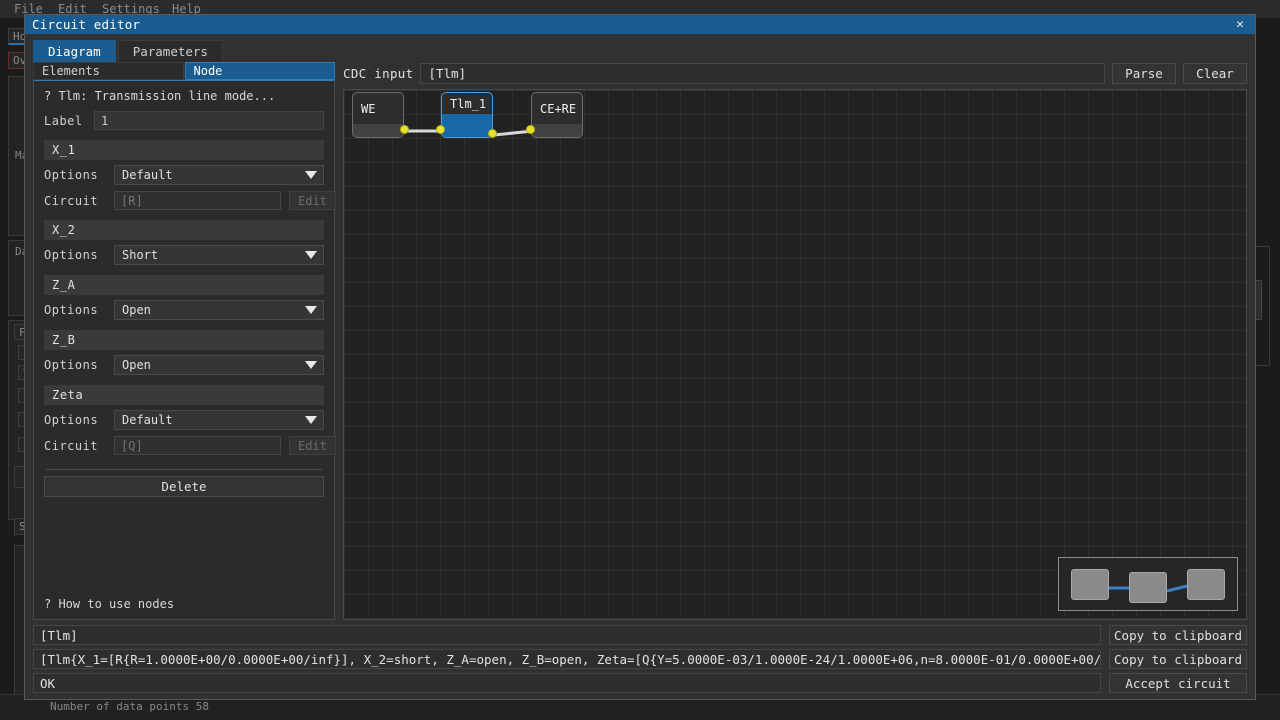  I want to click on x1-options-row: Options Default, so click(184, 175).